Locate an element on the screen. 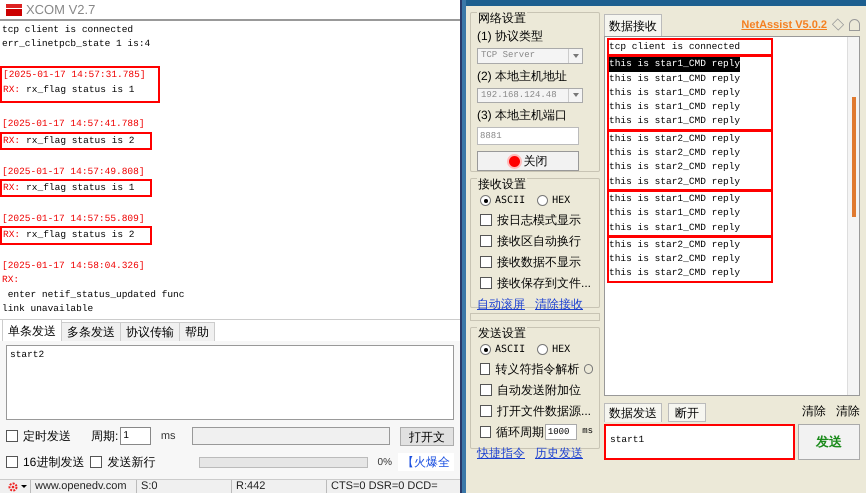  checkbox-label: 转义符指令解析 is located at coordinates (537, 369).